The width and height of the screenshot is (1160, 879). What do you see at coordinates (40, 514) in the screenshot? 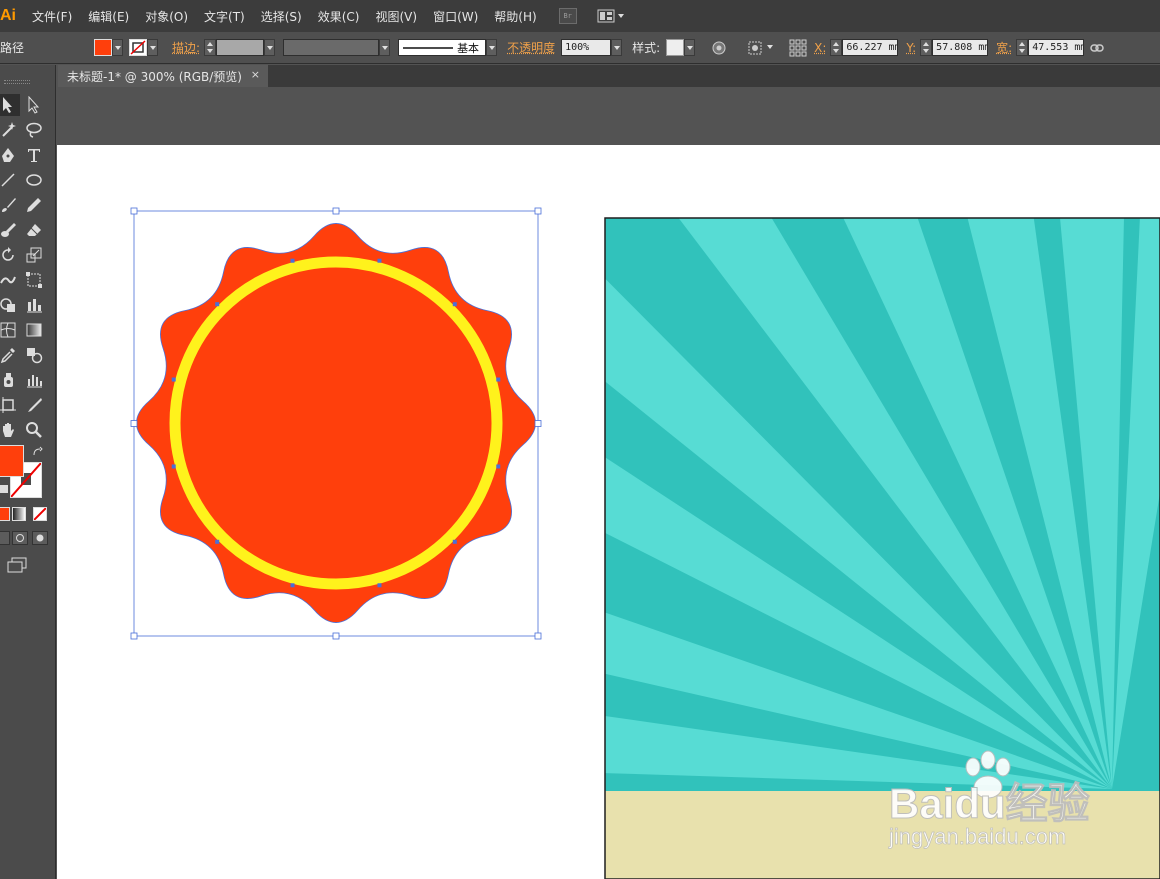
I see `none-mode-button` at bounding box center [40, 514].